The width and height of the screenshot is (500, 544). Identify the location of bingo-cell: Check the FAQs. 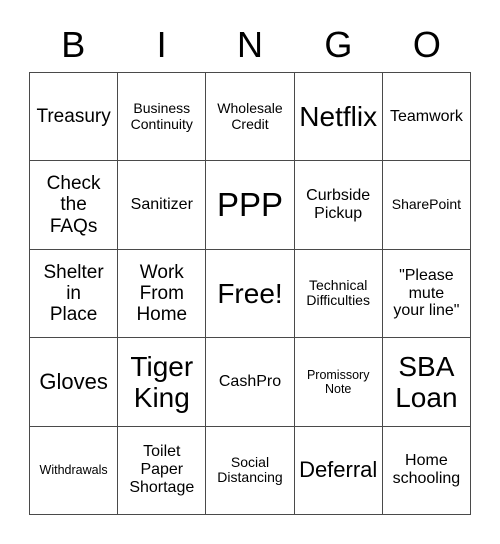
(74, 205).